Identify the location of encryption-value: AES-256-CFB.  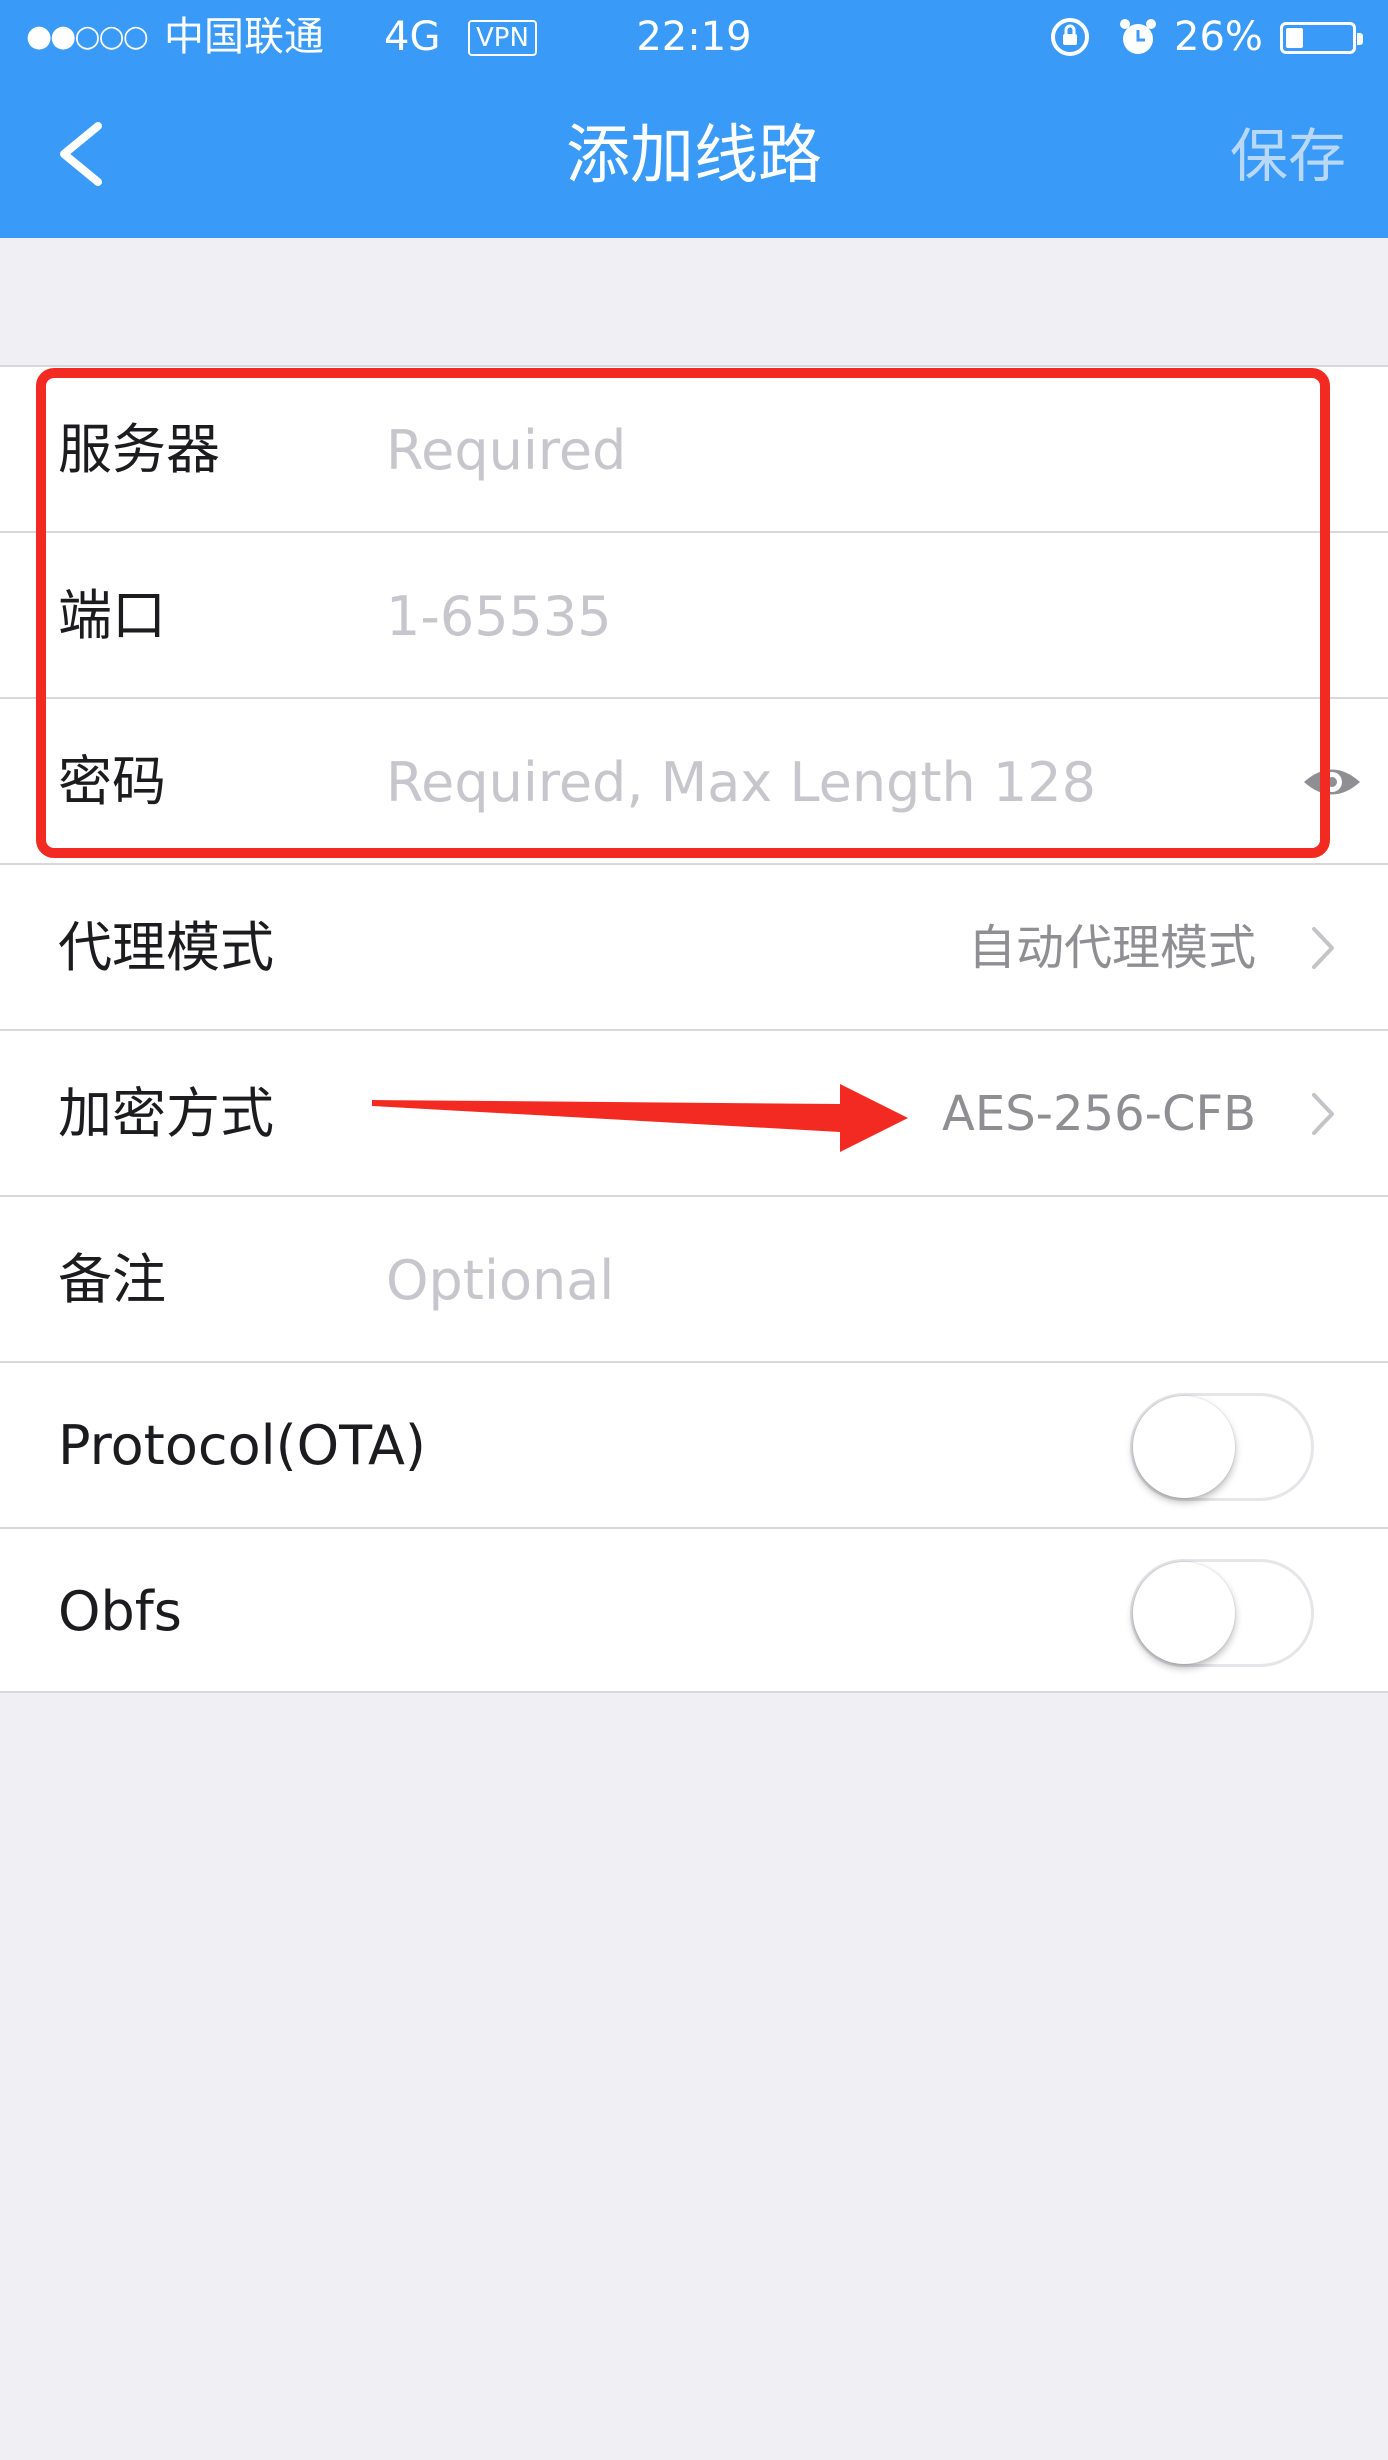
(1099, 1114).